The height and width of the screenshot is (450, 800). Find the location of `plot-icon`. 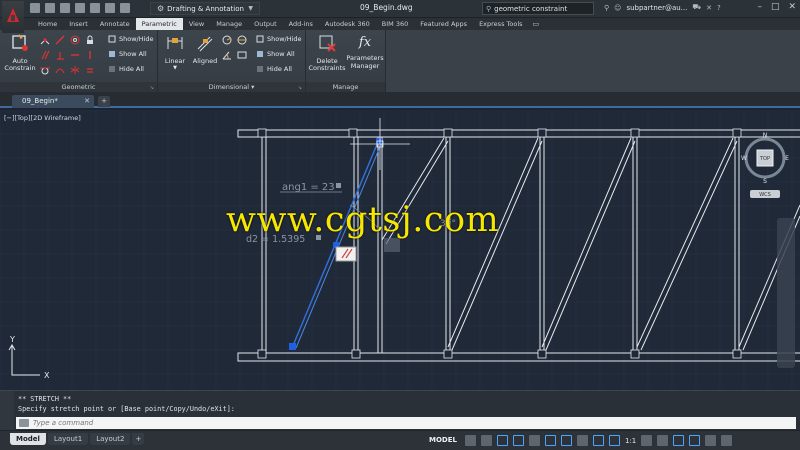

plot-icon is located at coordinates (95, 8).